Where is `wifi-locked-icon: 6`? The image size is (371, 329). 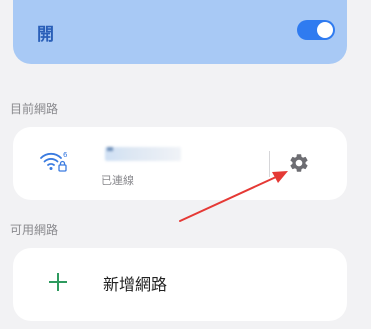
wifi-locked-icon: 6 is located at coordinates (54, 163).